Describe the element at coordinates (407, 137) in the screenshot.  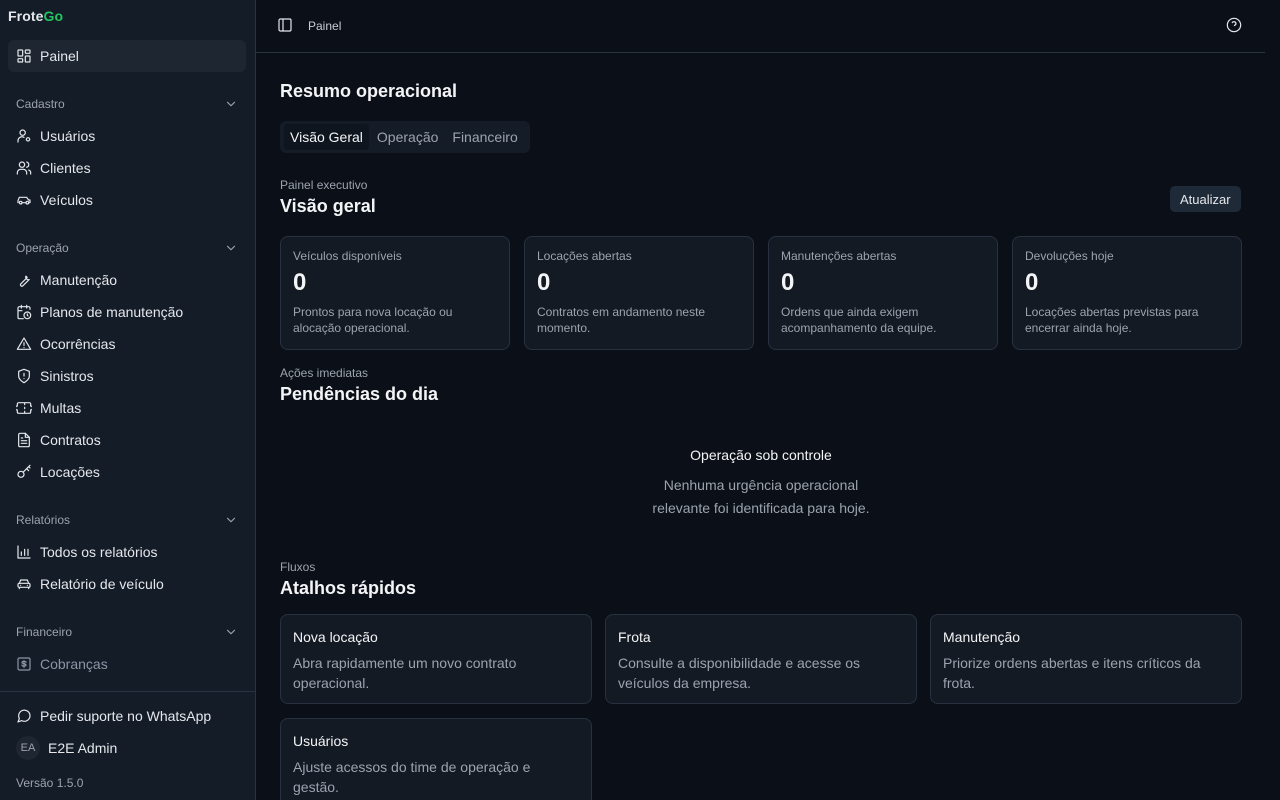
I see `tab-operacao: Operação` at that location.